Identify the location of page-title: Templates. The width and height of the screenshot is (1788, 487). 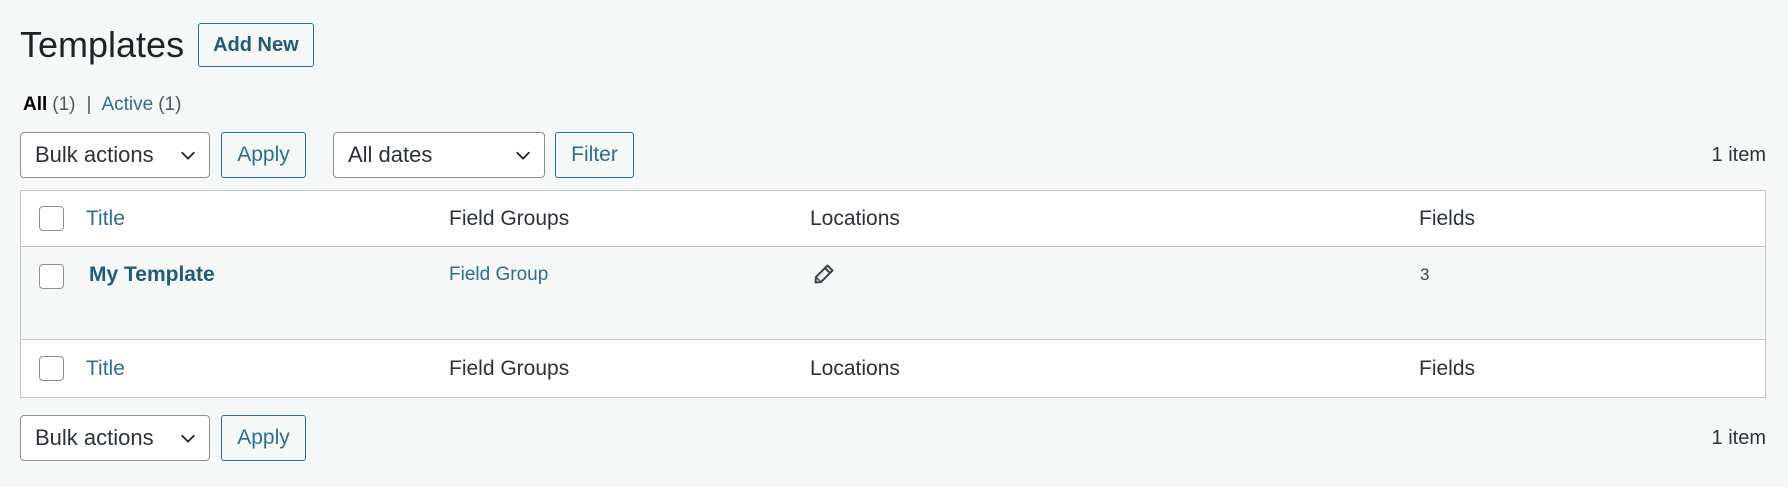
(102, 44).